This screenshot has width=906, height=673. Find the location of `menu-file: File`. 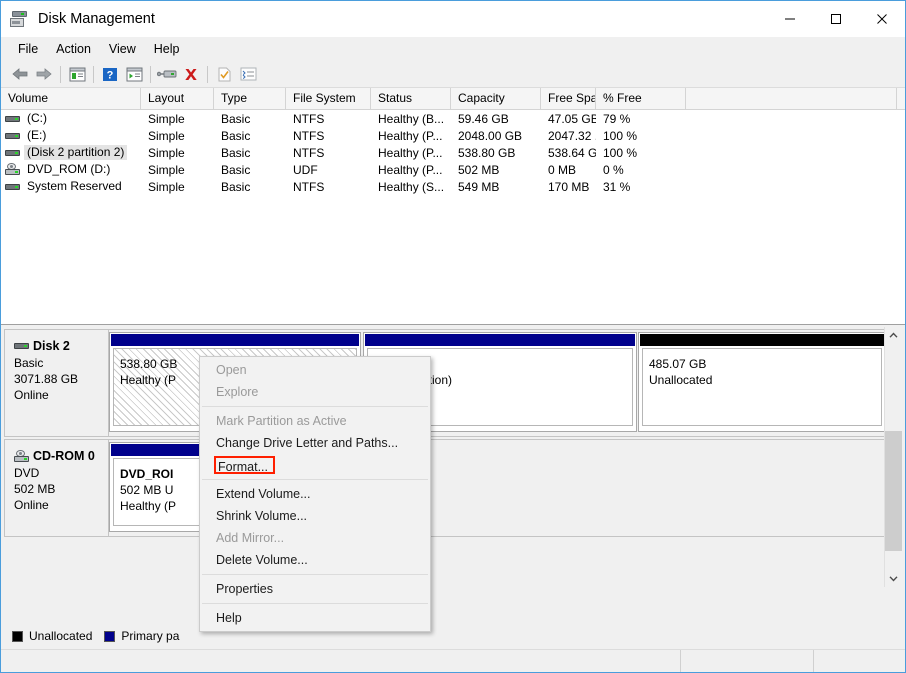

menu-file: File is located at coordinates (28, 49).